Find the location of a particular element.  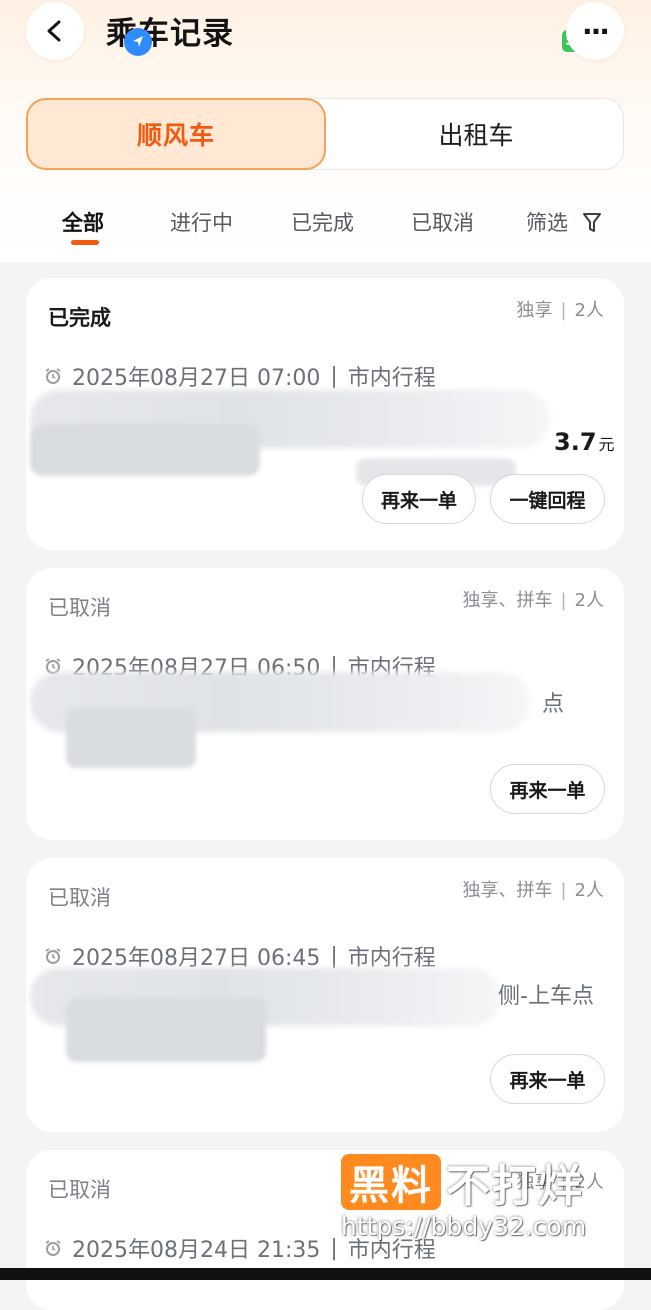

more-dots-icon: ··· is located at coordinates (596, 31).